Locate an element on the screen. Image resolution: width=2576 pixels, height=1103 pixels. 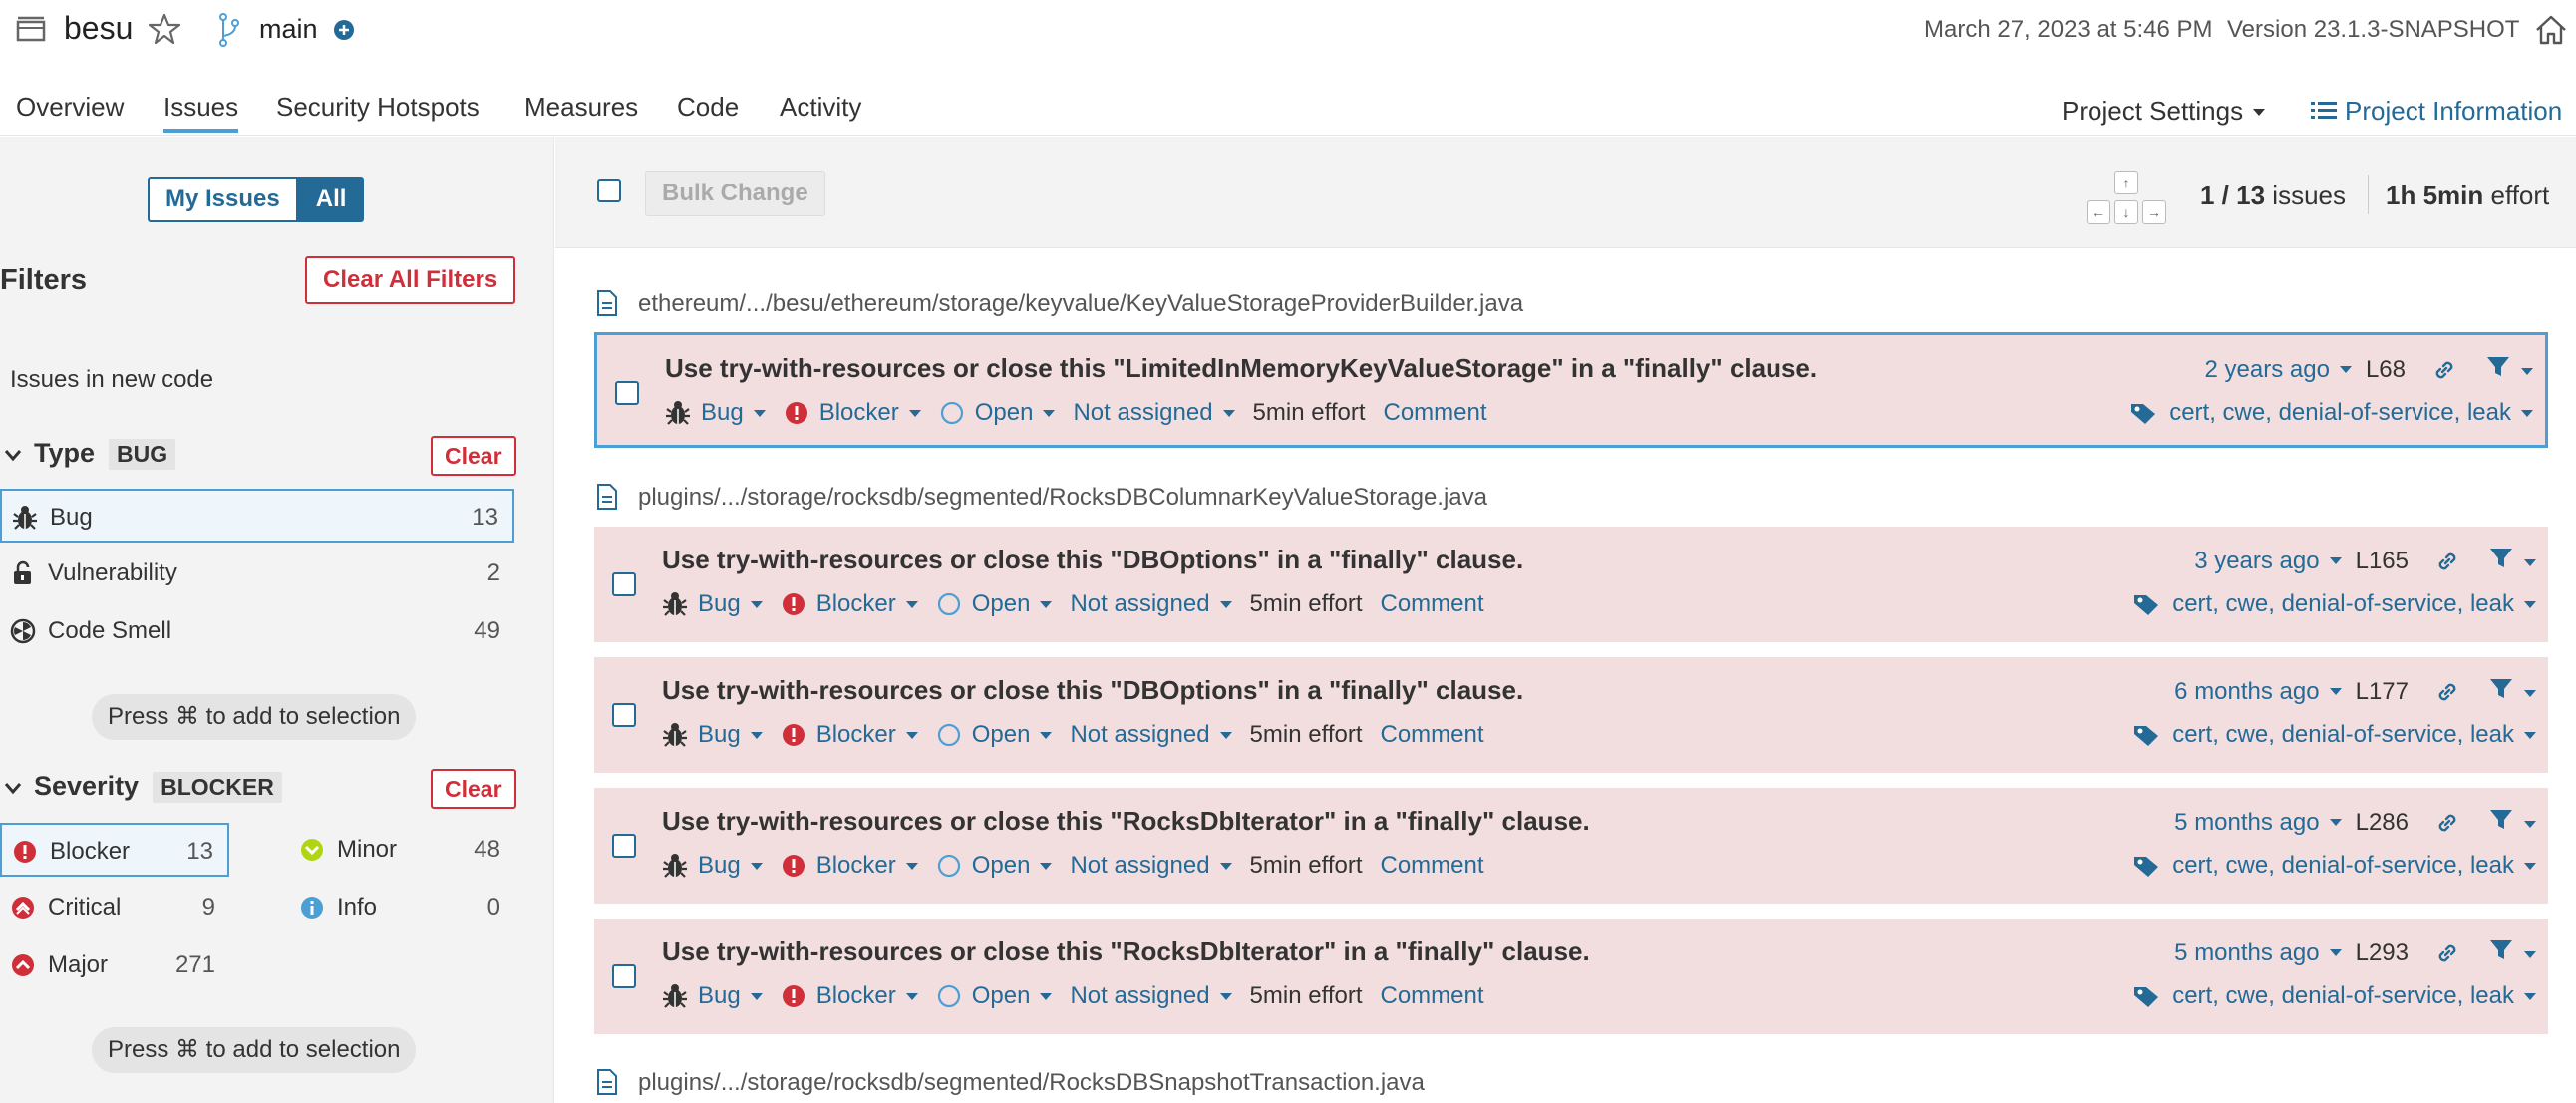
home-icon is located at coordinates (2551, 30).